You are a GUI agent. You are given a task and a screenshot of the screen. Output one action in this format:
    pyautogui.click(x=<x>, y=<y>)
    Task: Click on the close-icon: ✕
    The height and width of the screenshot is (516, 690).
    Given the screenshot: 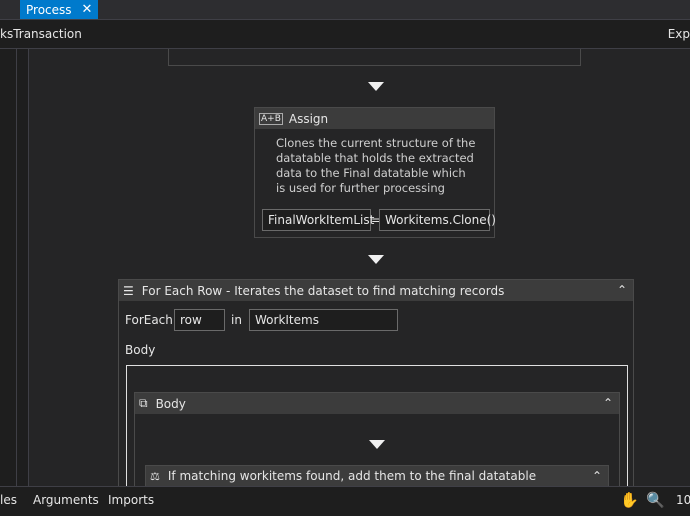 What is the action you would take?
    pyautogui.click(x=87, y=9)
    